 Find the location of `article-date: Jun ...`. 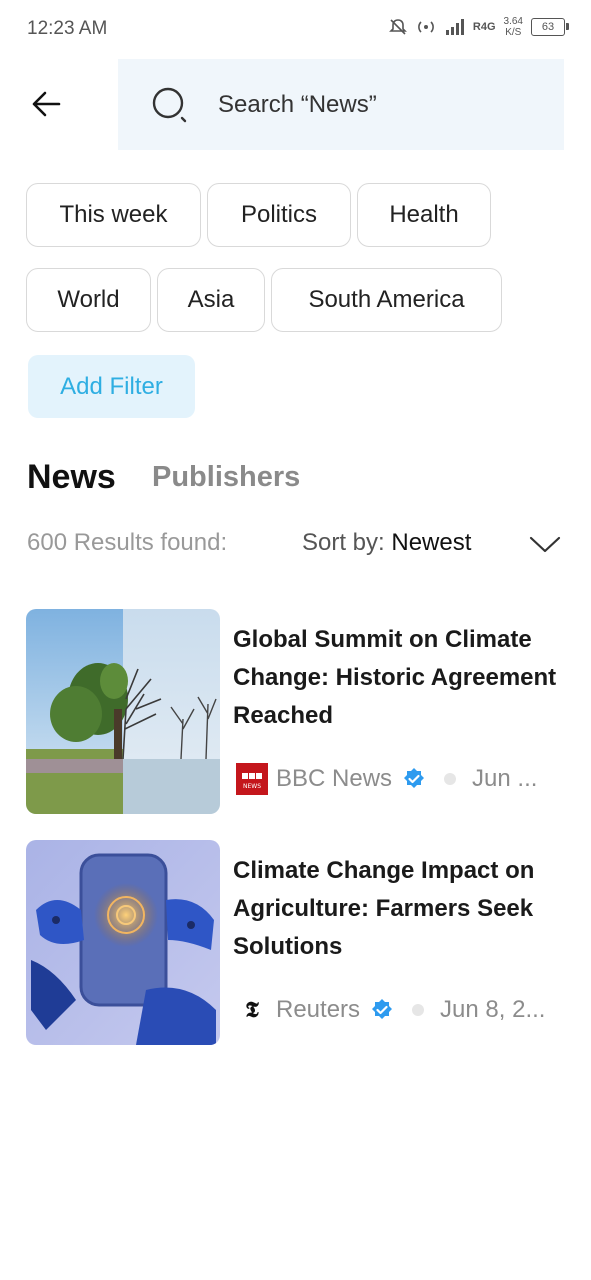

article-date: Jun ... is located at coordinates (505, 778).